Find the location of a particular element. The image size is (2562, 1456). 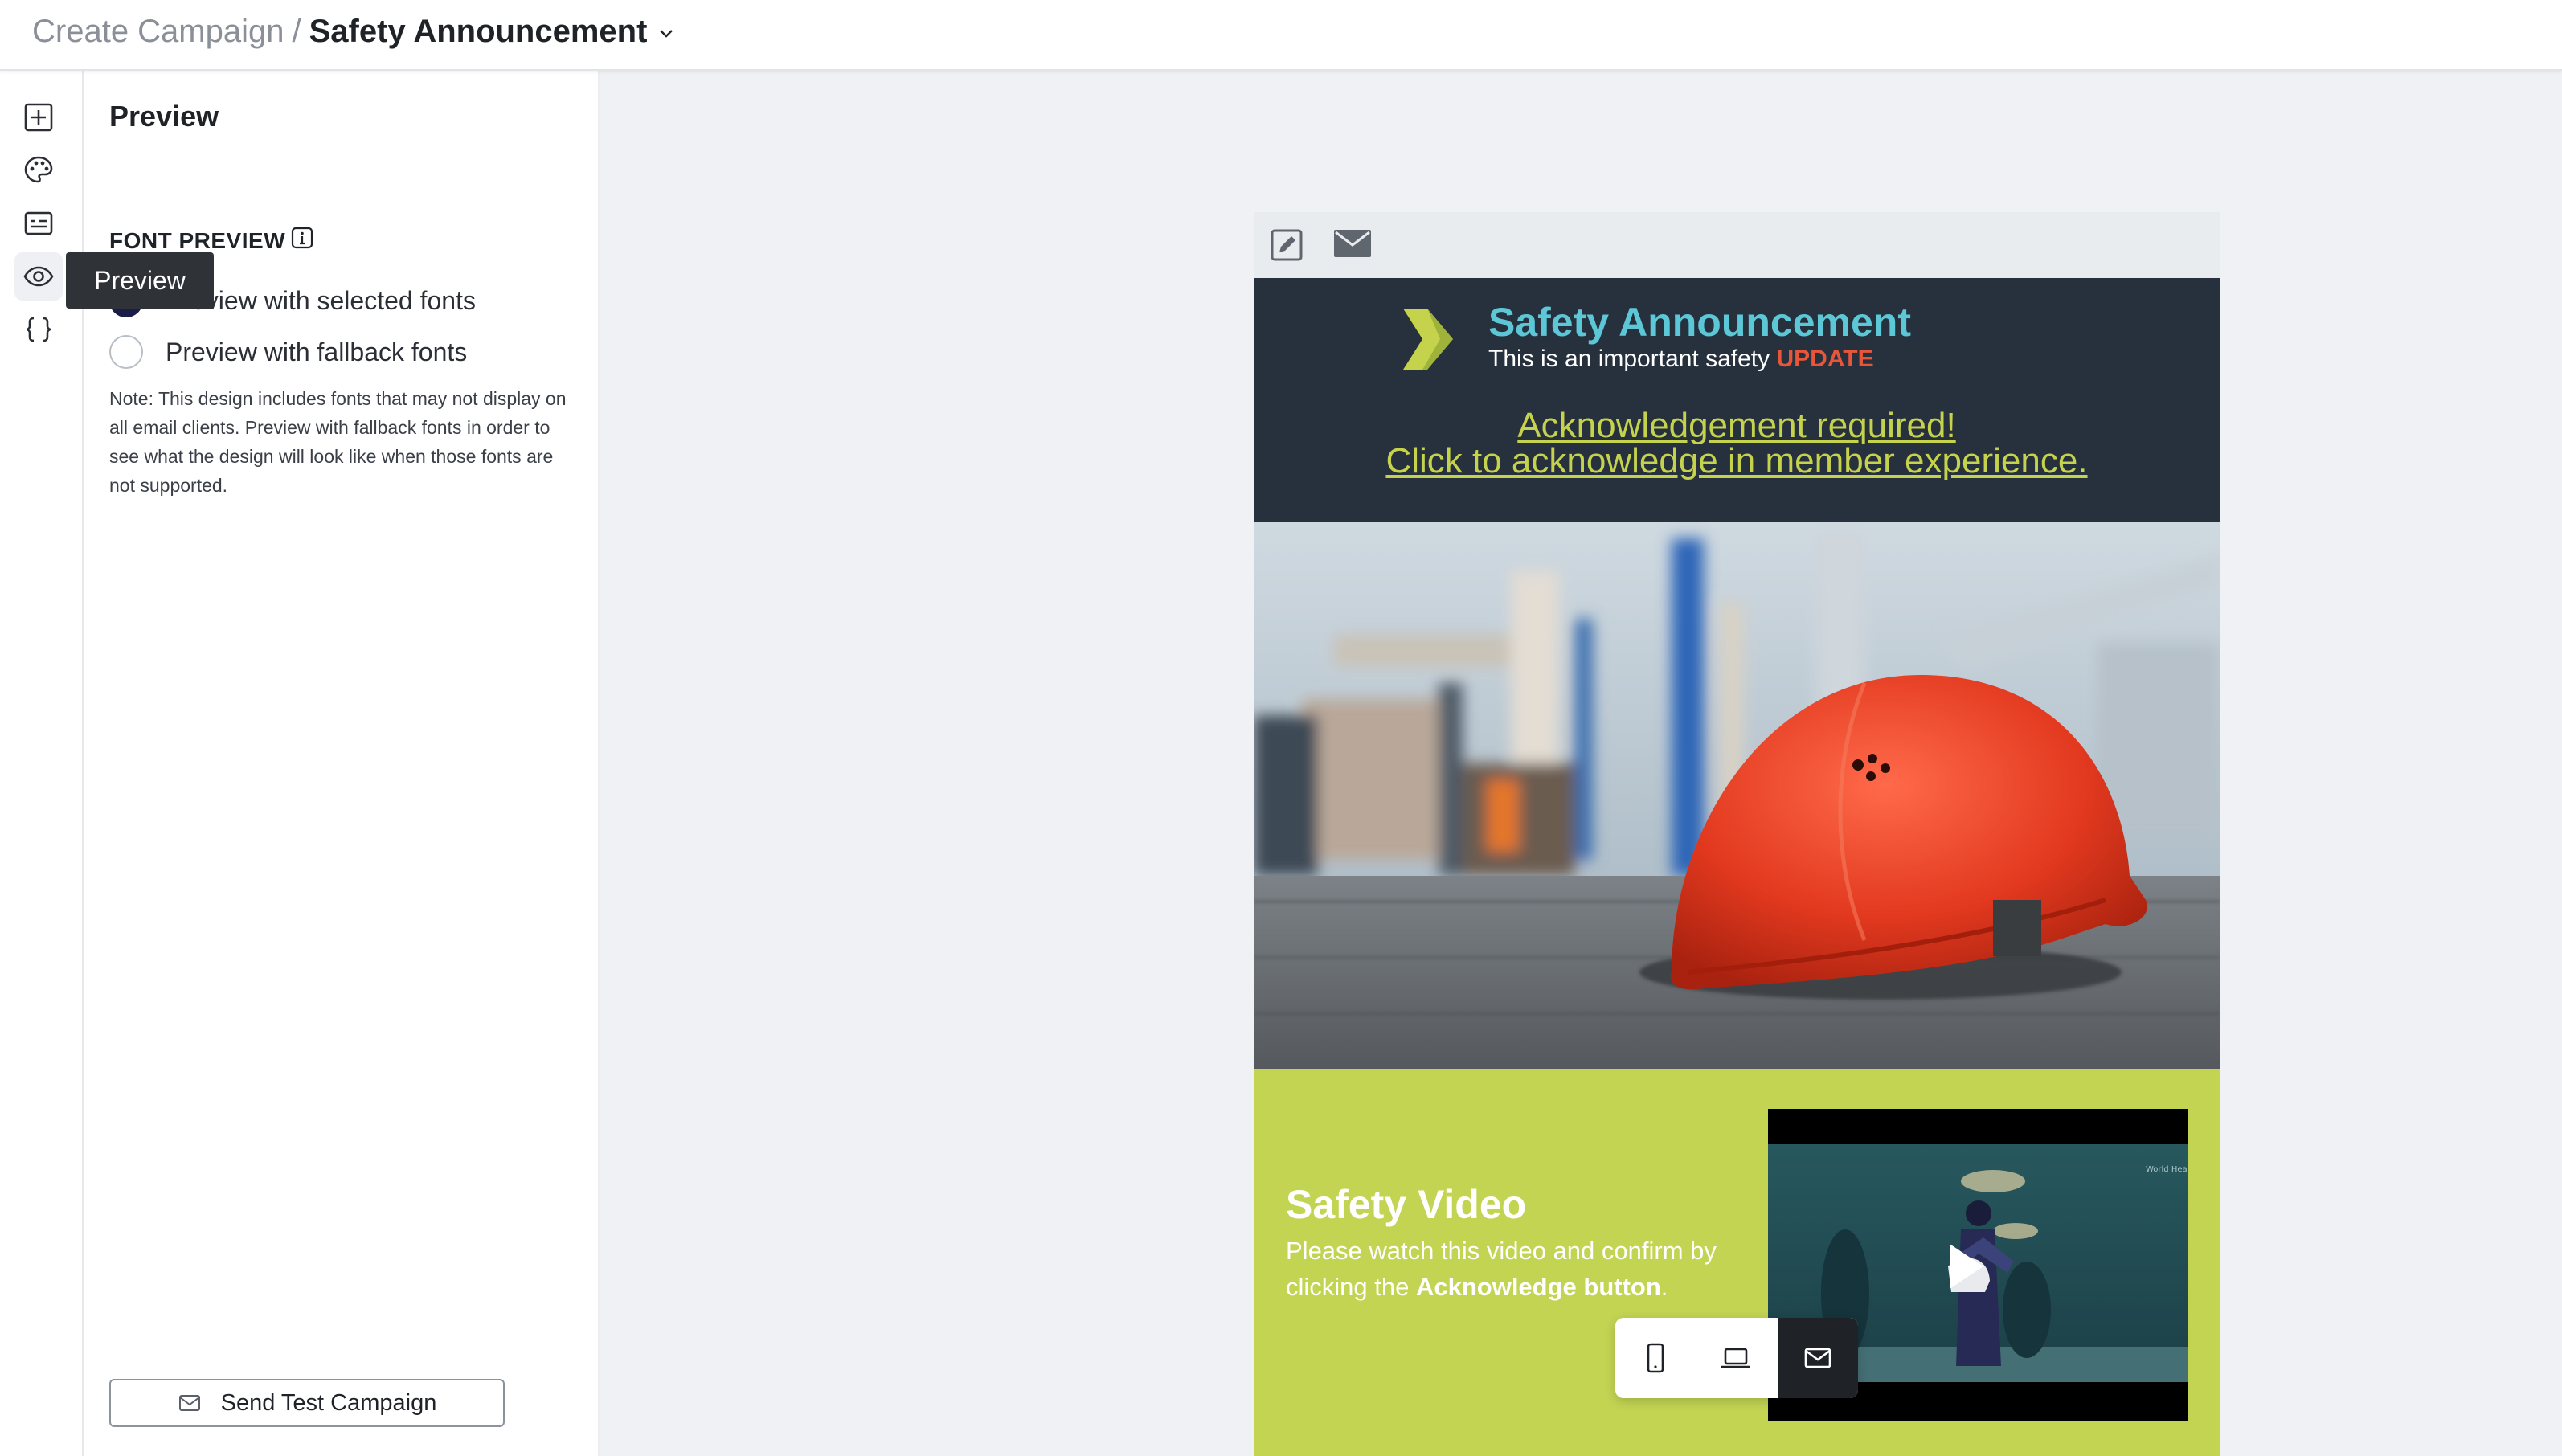

layout-icon is located at coordinates (38, 223).